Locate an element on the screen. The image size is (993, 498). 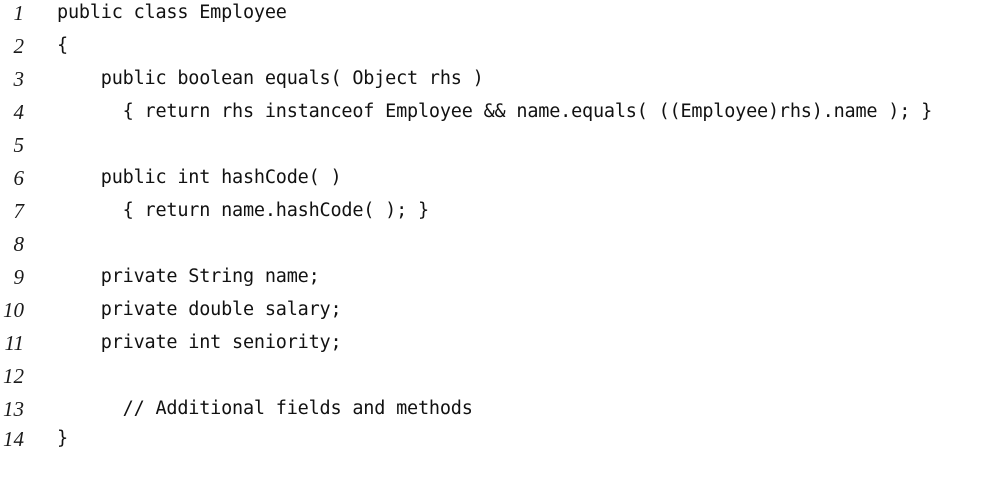
code-line: 7 { return name.hashCode( ); } is located at coordinates (496, 214).